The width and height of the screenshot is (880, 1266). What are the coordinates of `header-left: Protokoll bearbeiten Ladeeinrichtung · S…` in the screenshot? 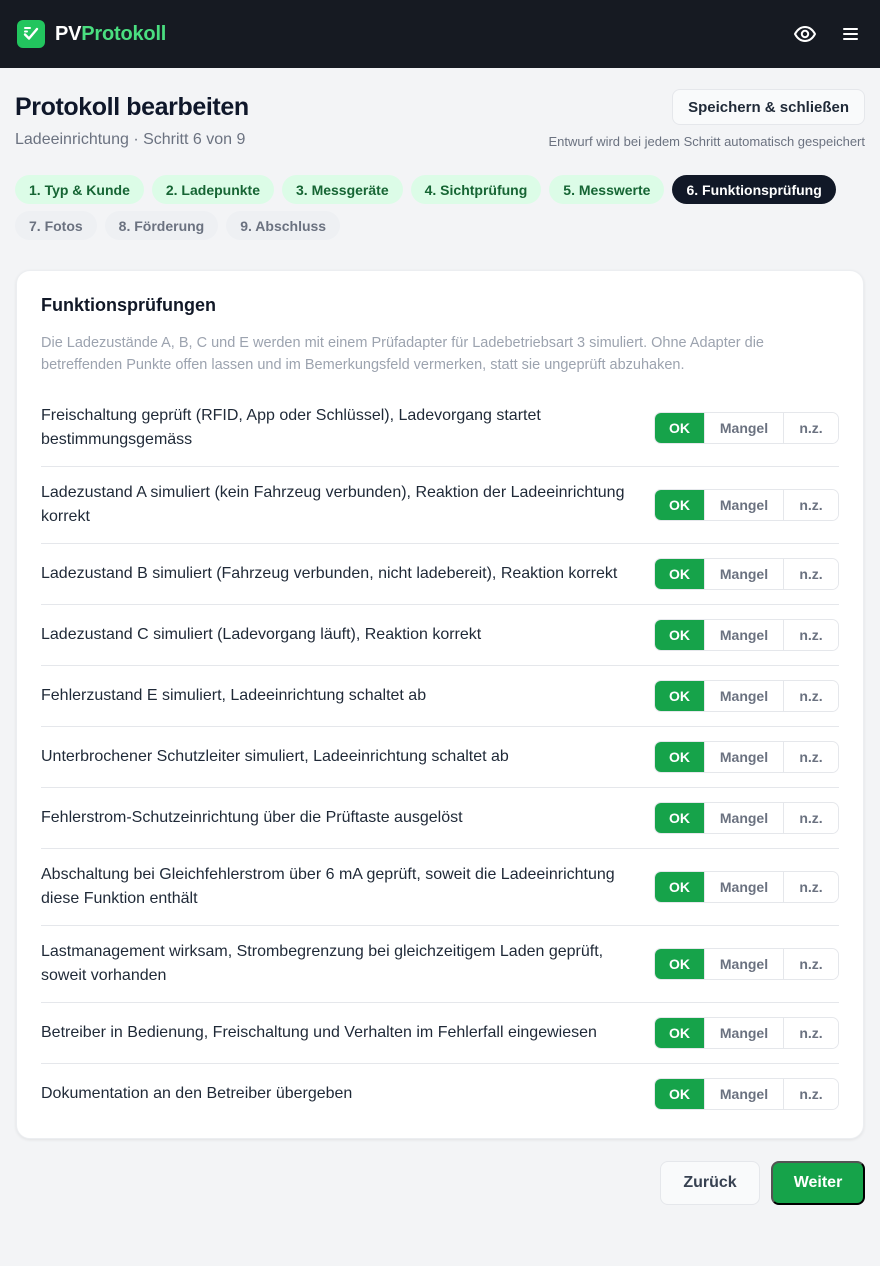 It's located at (132, 120).